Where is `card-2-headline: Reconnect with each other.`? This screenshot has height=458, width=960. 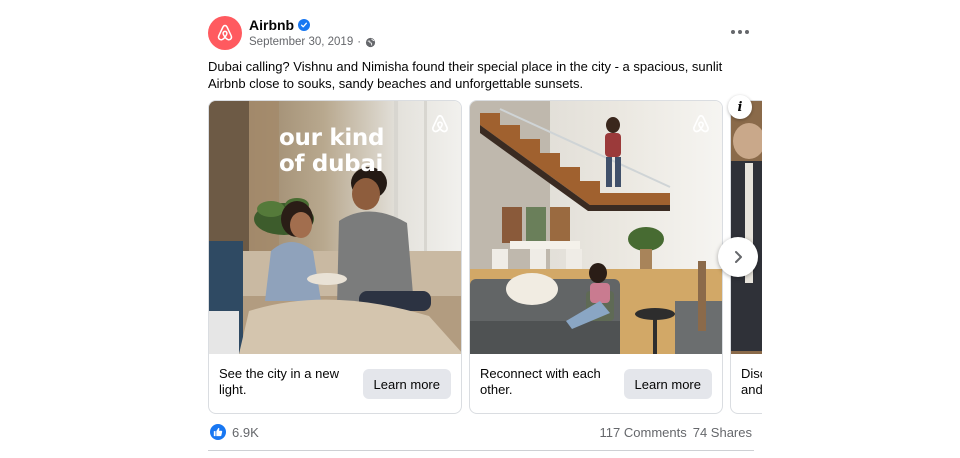 card-2-headline: Reconnect with each other. is located at coordinates (540, 381).